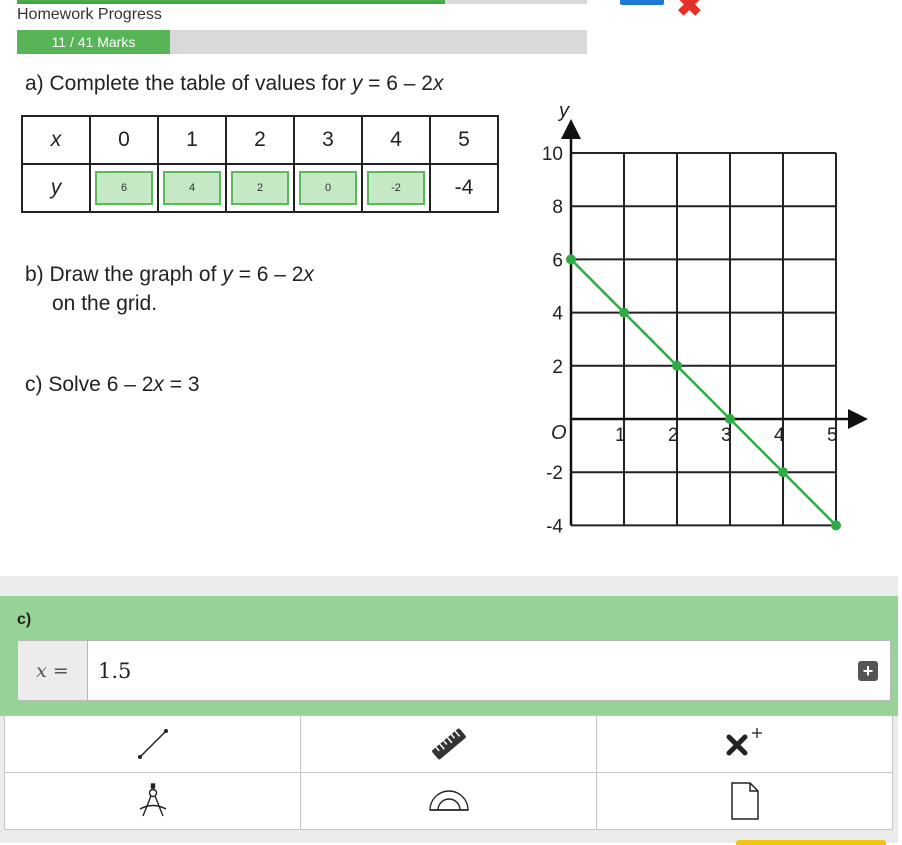 The image size is (902, 845). I want to click on protractor-tool-button, so click(449, 801).